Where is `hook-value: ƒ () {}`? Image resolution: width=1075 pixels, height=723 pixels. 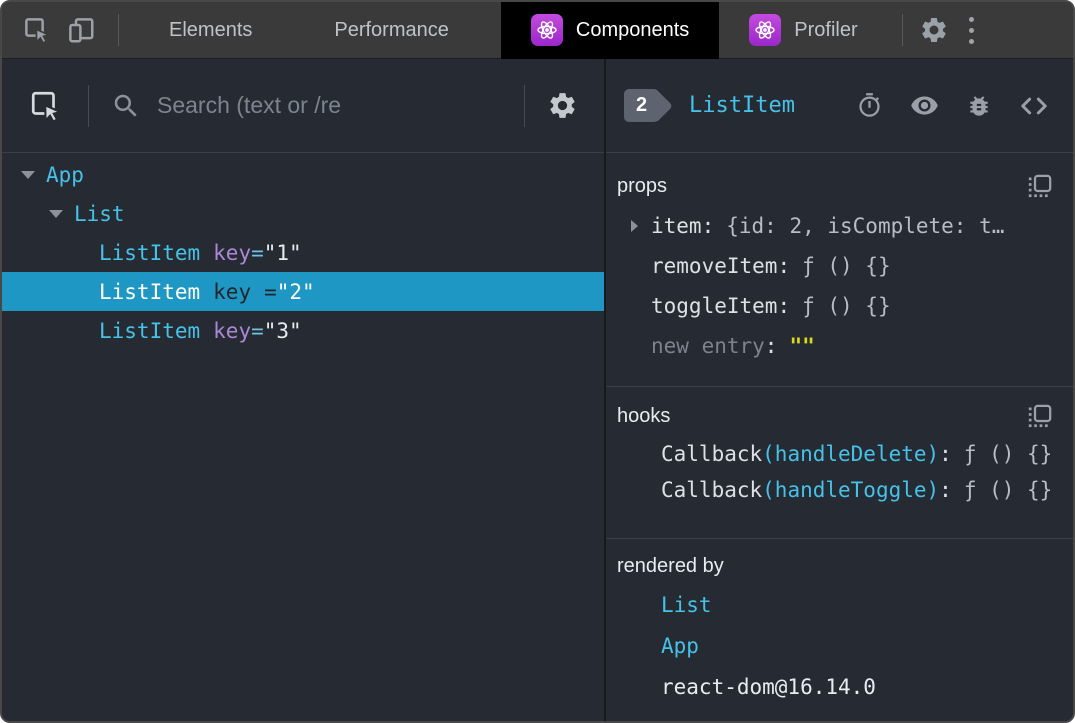 hook-value: ƒ () {} is located at coordinates (1008, 490).